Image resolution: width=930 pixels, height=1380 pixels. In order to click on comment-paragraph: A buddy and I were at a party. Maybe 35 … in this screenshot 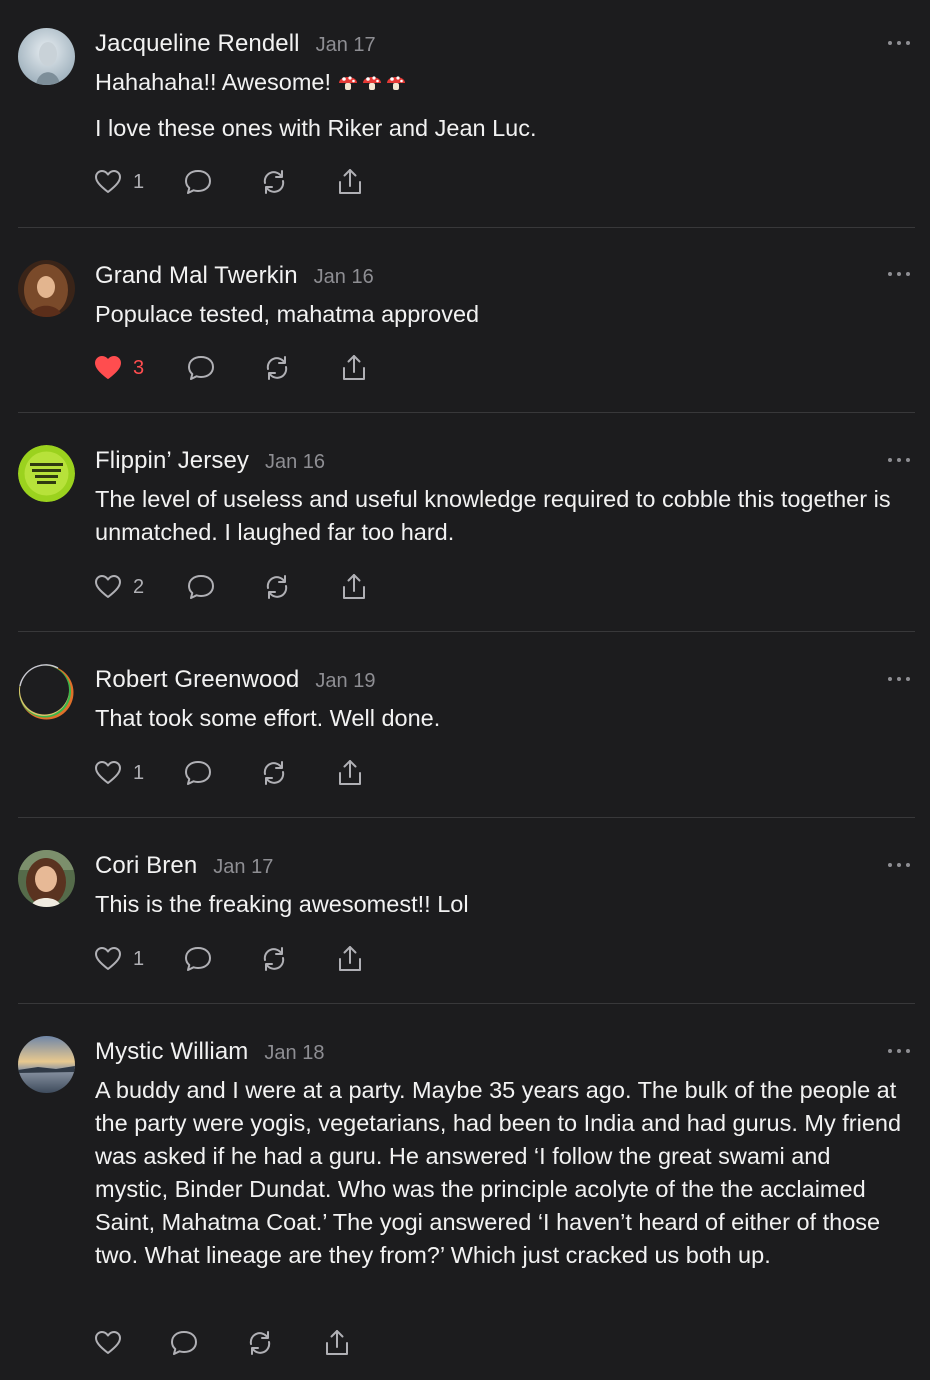, I will do `click(498, 1172)`.